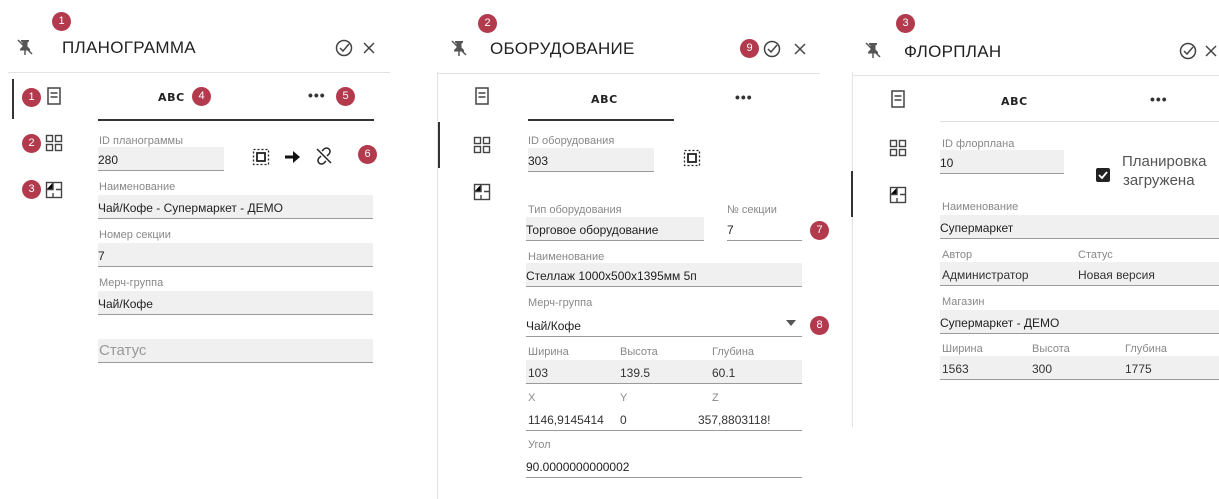 The width and height of the screenshot is (1219, 499). I want to click on height-label: Высота, so click(639, 352).